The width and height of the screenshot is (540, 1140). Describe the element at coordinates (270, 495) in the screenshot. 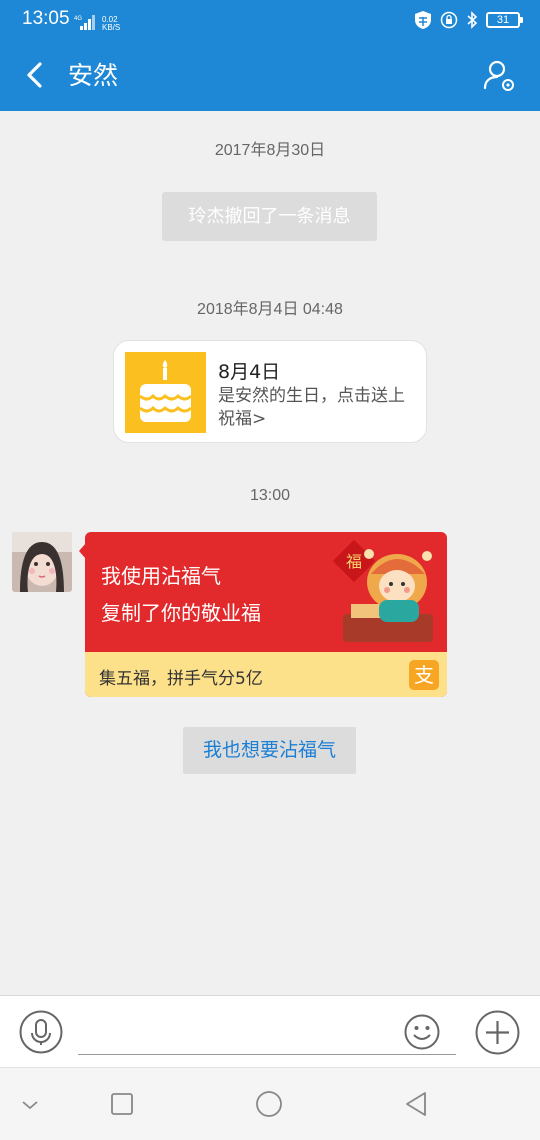

I see `chat-timestamp: 13:00` at that location.